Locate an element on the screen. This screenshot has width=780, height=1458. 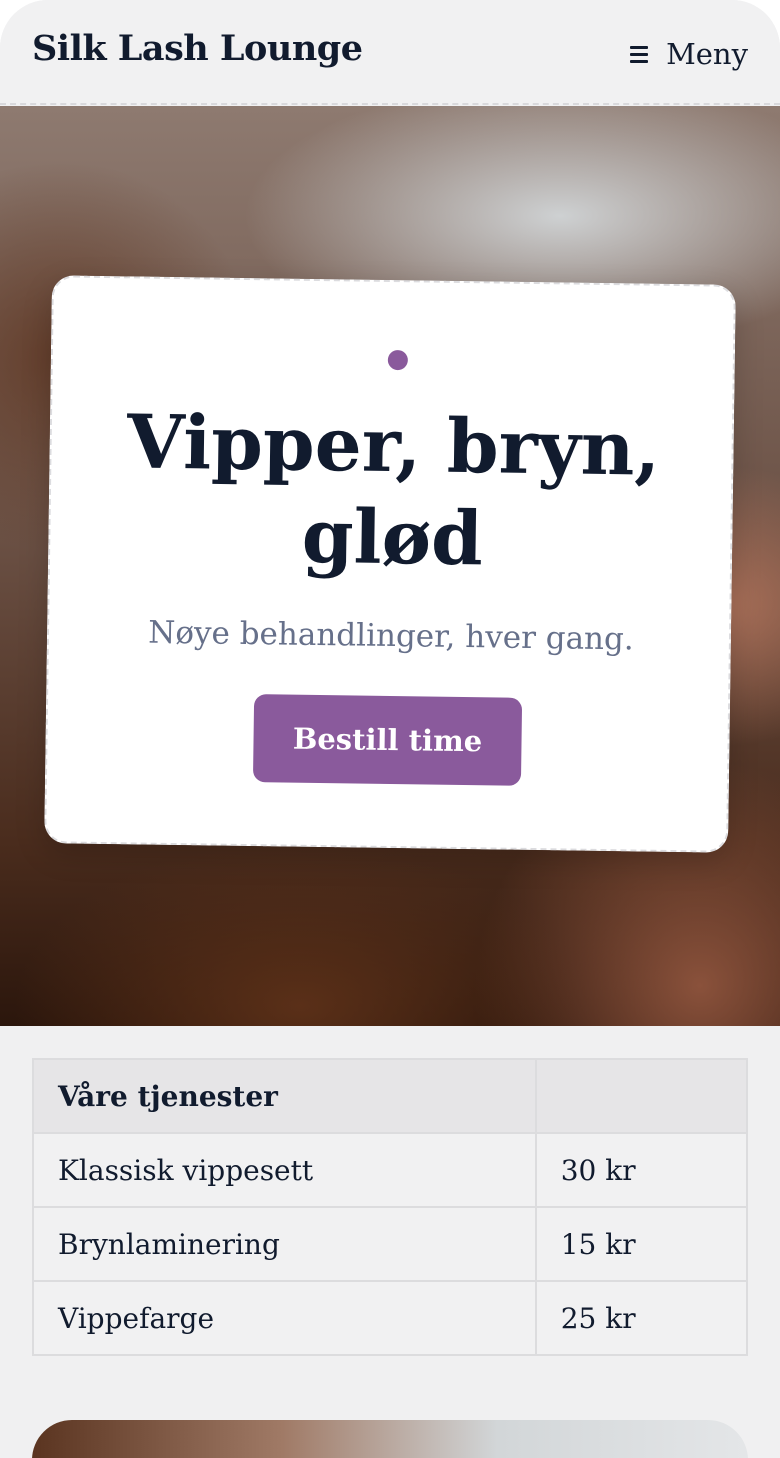
service-price: 30 kr is located at coordinates (641, 1170).